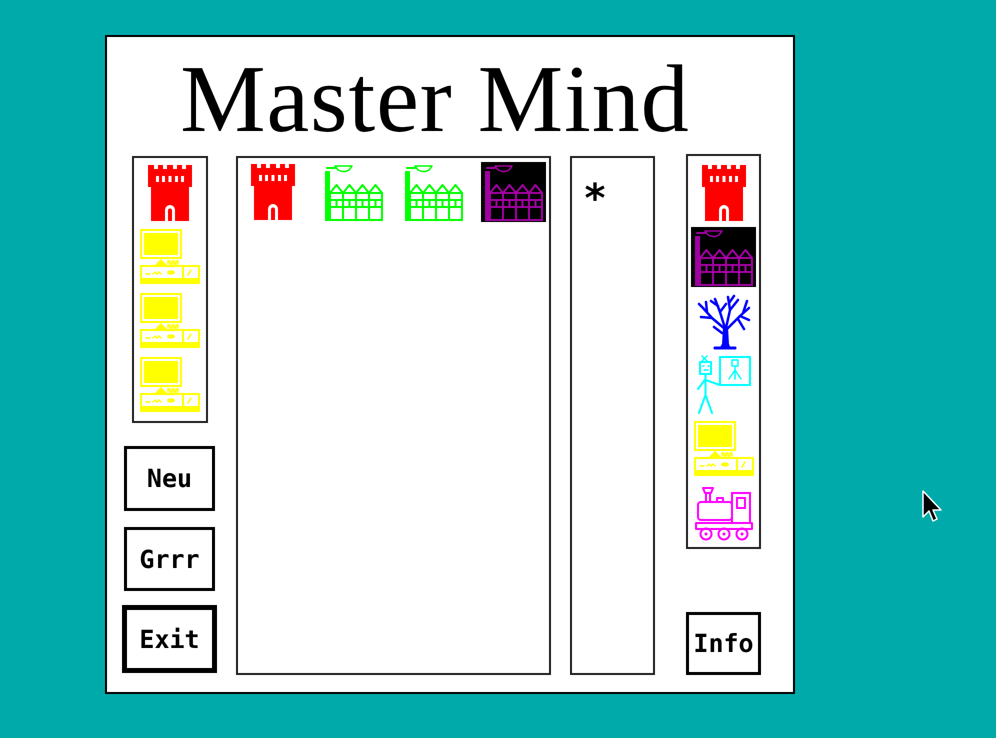 The height and width of the screenshot is (738, 996). Describe the element at coordinates (724, 193) in the screenshot. I see `tower-icon` at that location.